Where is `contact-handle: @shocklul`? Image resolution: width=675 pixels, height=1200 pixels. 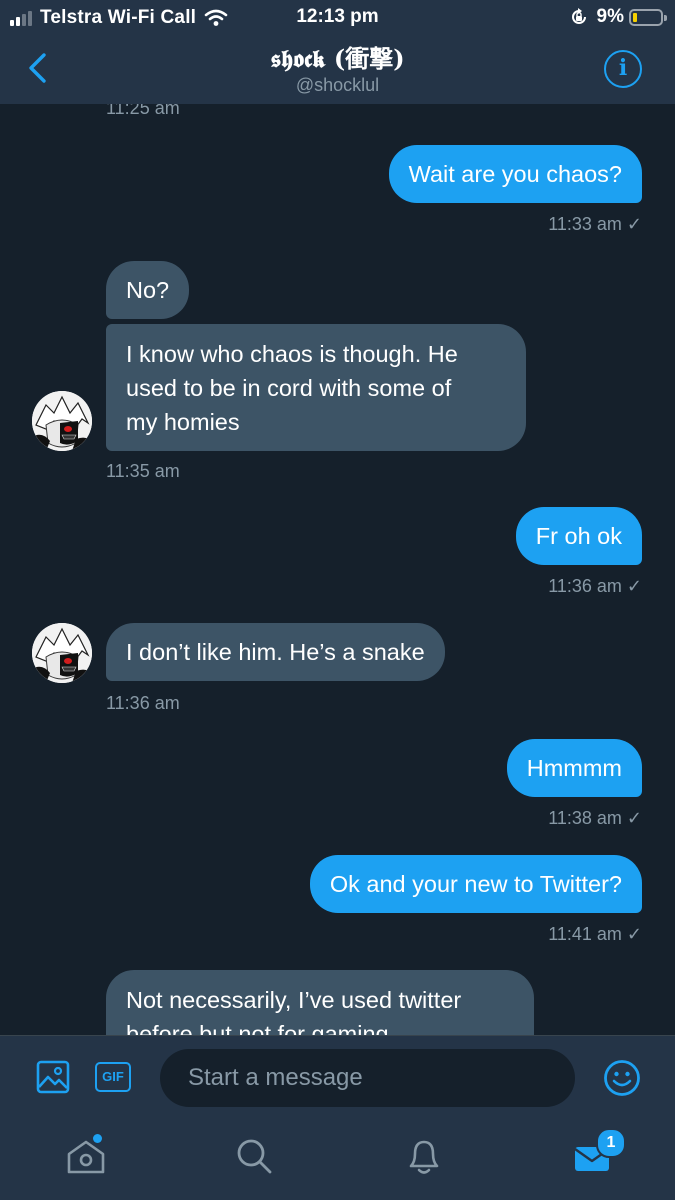 contact-handle: @shocklul is located at coordinates (337, 85).